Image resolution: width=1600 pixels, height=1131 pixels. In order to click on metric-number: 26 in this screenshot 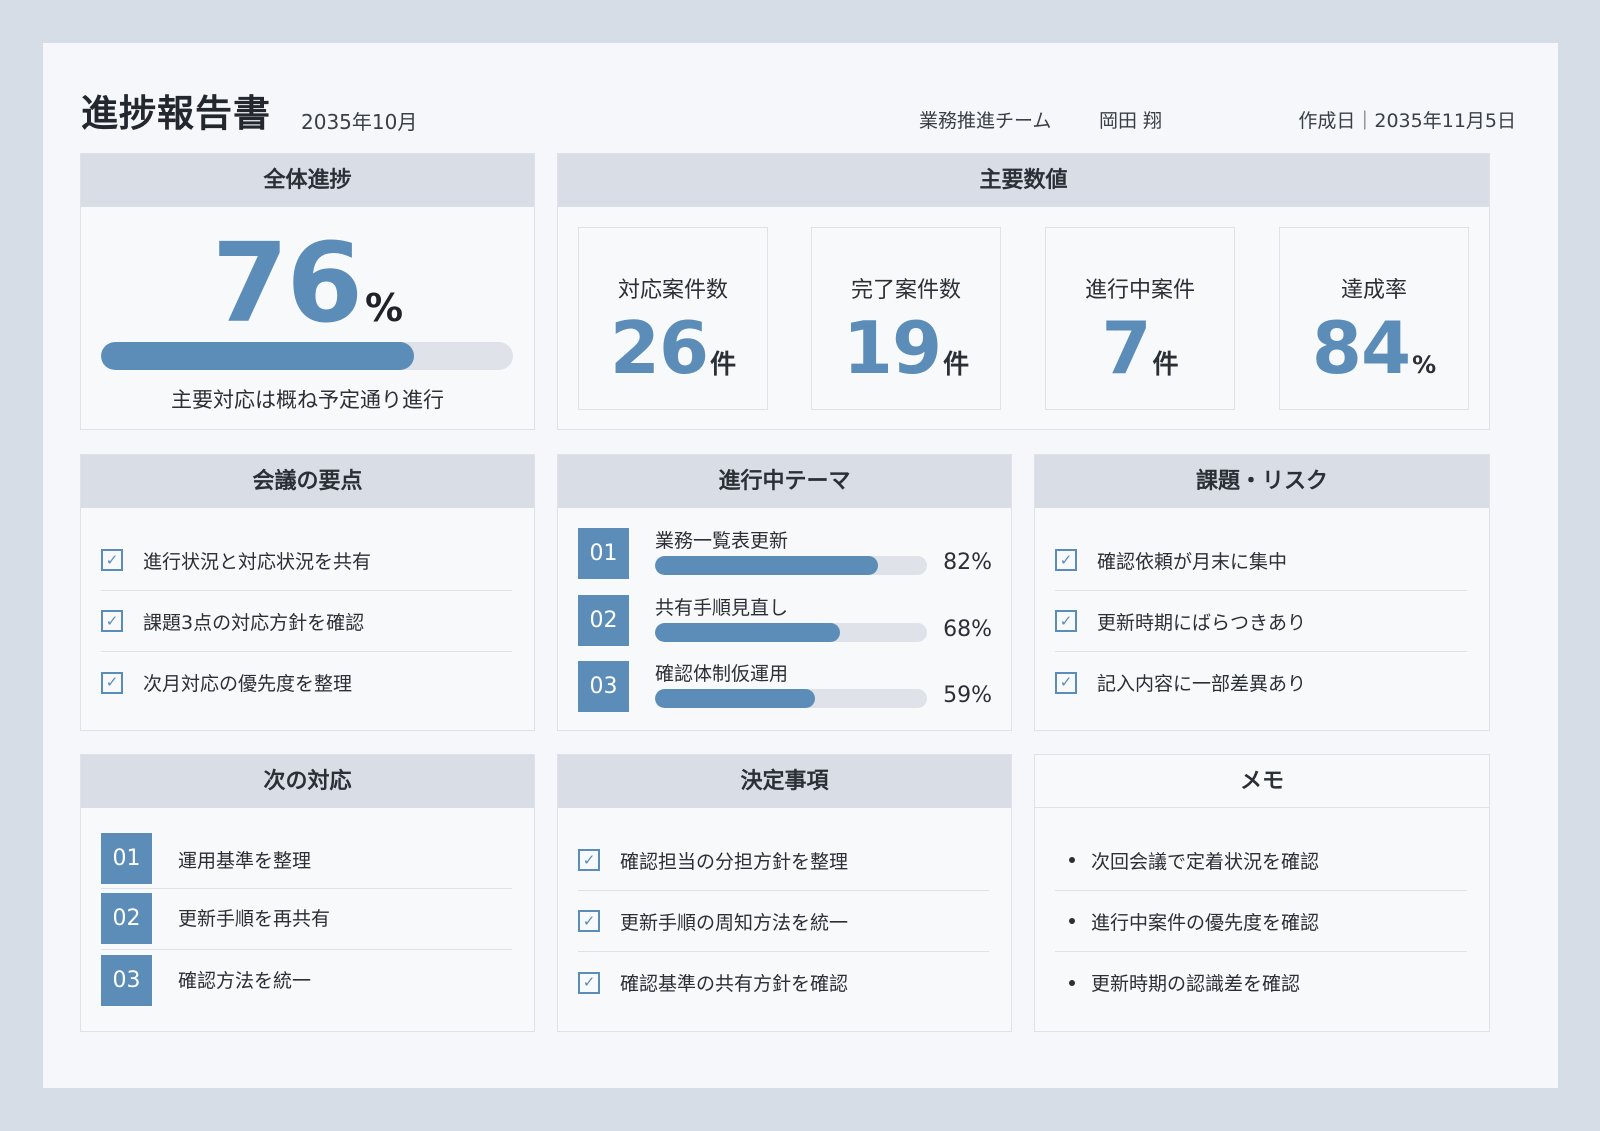, I will do `click(659, 348)`.